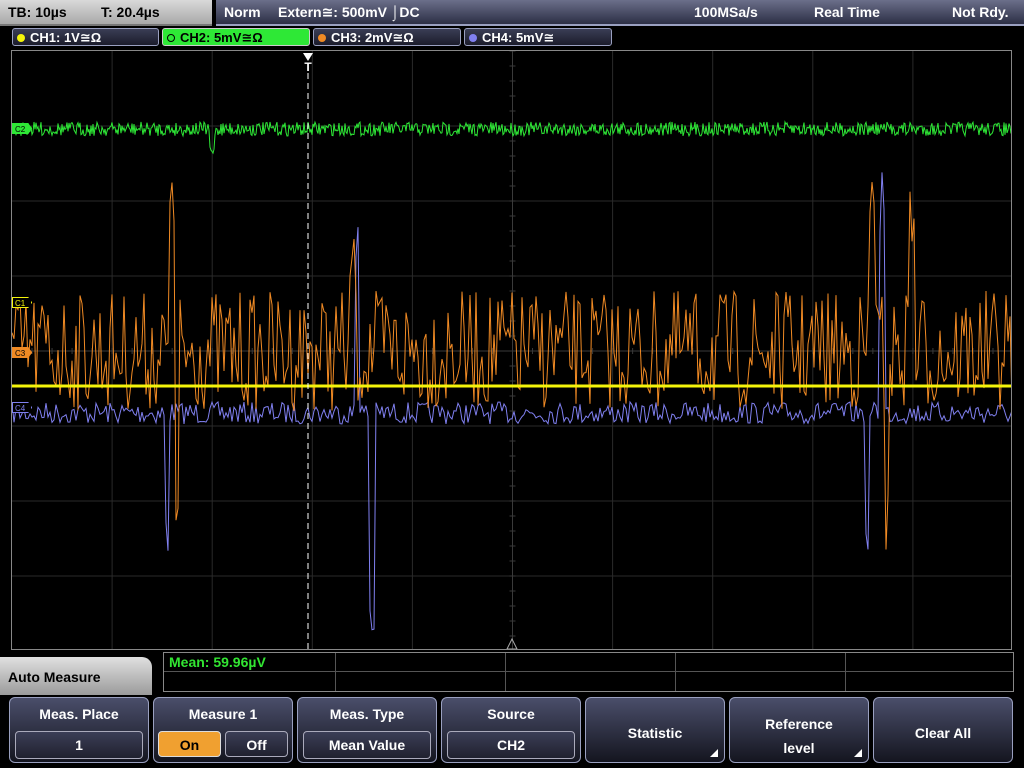 This screenshot has width=1024, height=768. Describe the element at coordinates (223, 714) in the screenshot. I see `measure-1-title: Measure 1` at that location.